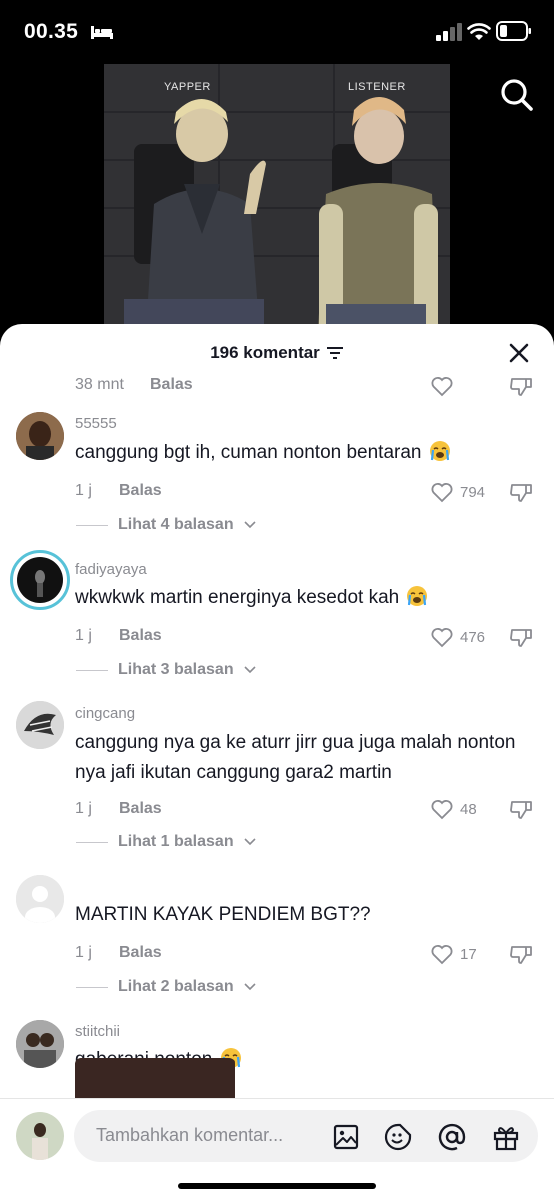  What do you see at coordinates (51, 31) in the screenshot?
I see `status-time: 00.35` at bounding box center [51, 31].